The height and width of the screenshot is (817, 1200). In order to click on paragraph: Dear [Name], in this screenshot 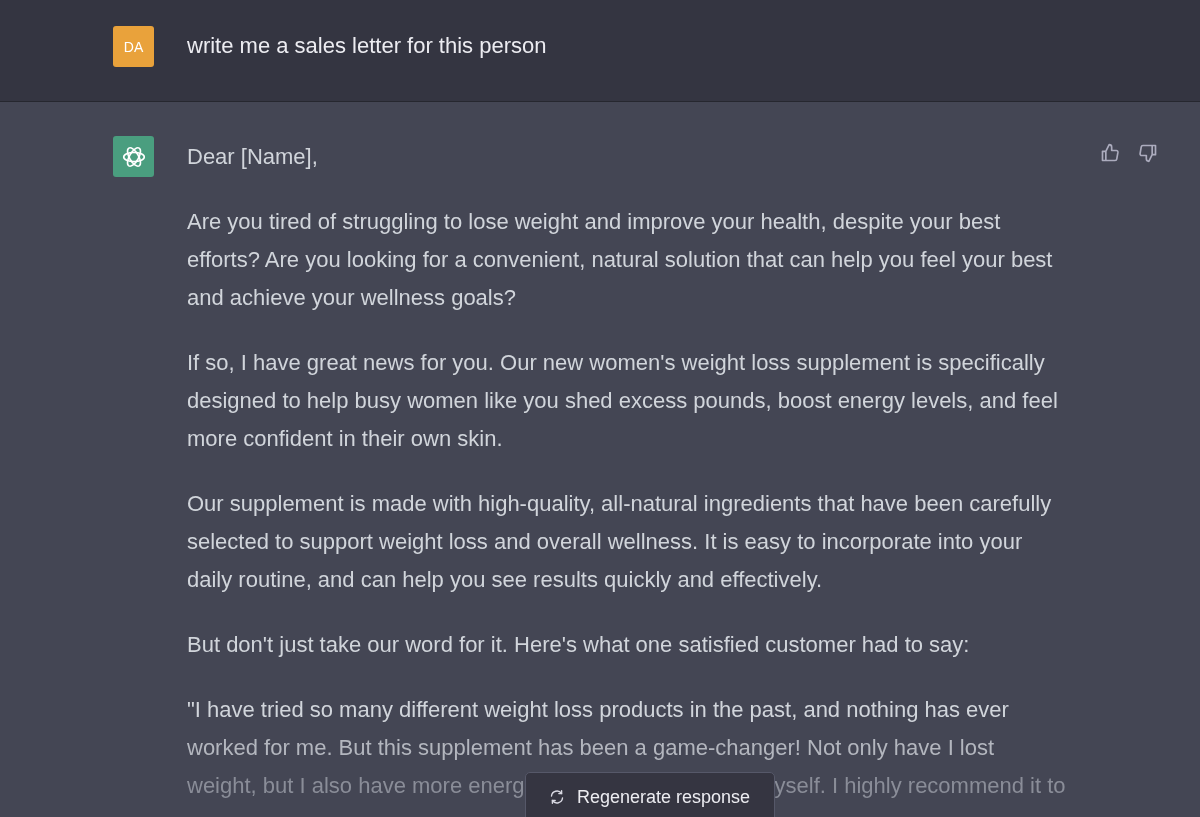, I will do `click(253, 157)`.